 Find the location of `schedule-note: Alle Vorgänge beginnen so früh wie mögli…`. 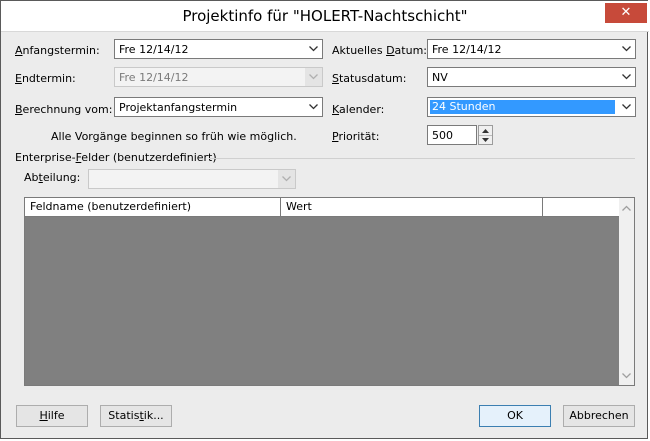

schedule-note: Alle Vorgänge beginnen so früh wie mögli… is located at coordinates (174, 136).